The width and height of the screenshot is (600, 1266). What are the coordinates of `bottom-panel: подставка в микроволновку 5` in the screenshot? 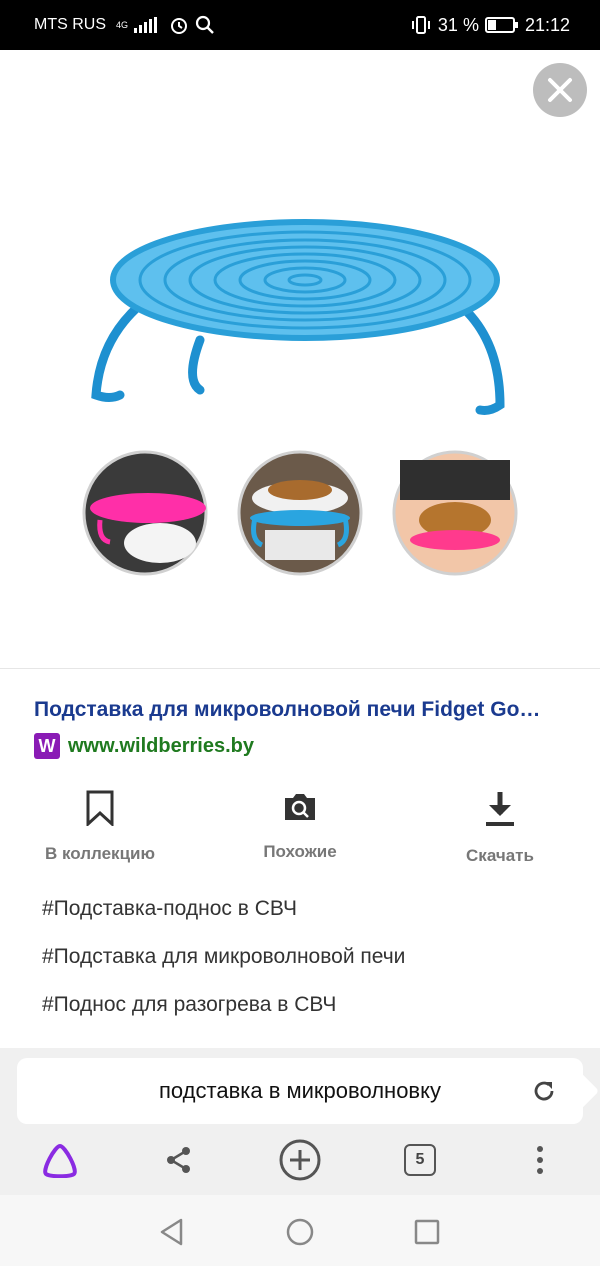 It's located at (300, 1121).